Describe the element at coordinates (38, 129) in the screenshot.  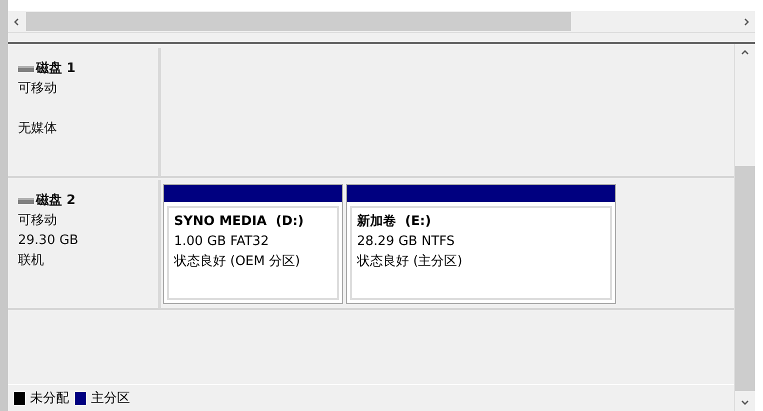
I see `disk-status: 无媒体` at that location.